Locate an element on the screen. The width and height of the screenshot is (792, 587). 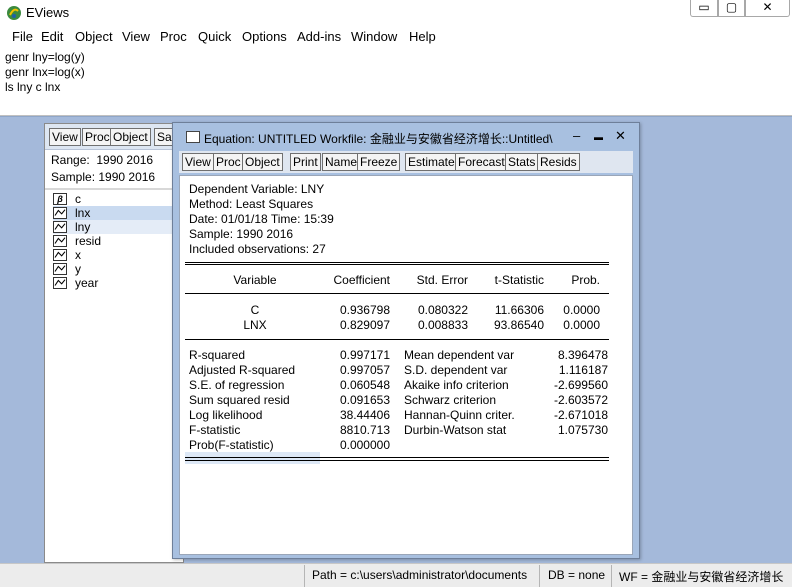
coef-value: 0.829097 is located at coordinates (364, 325).